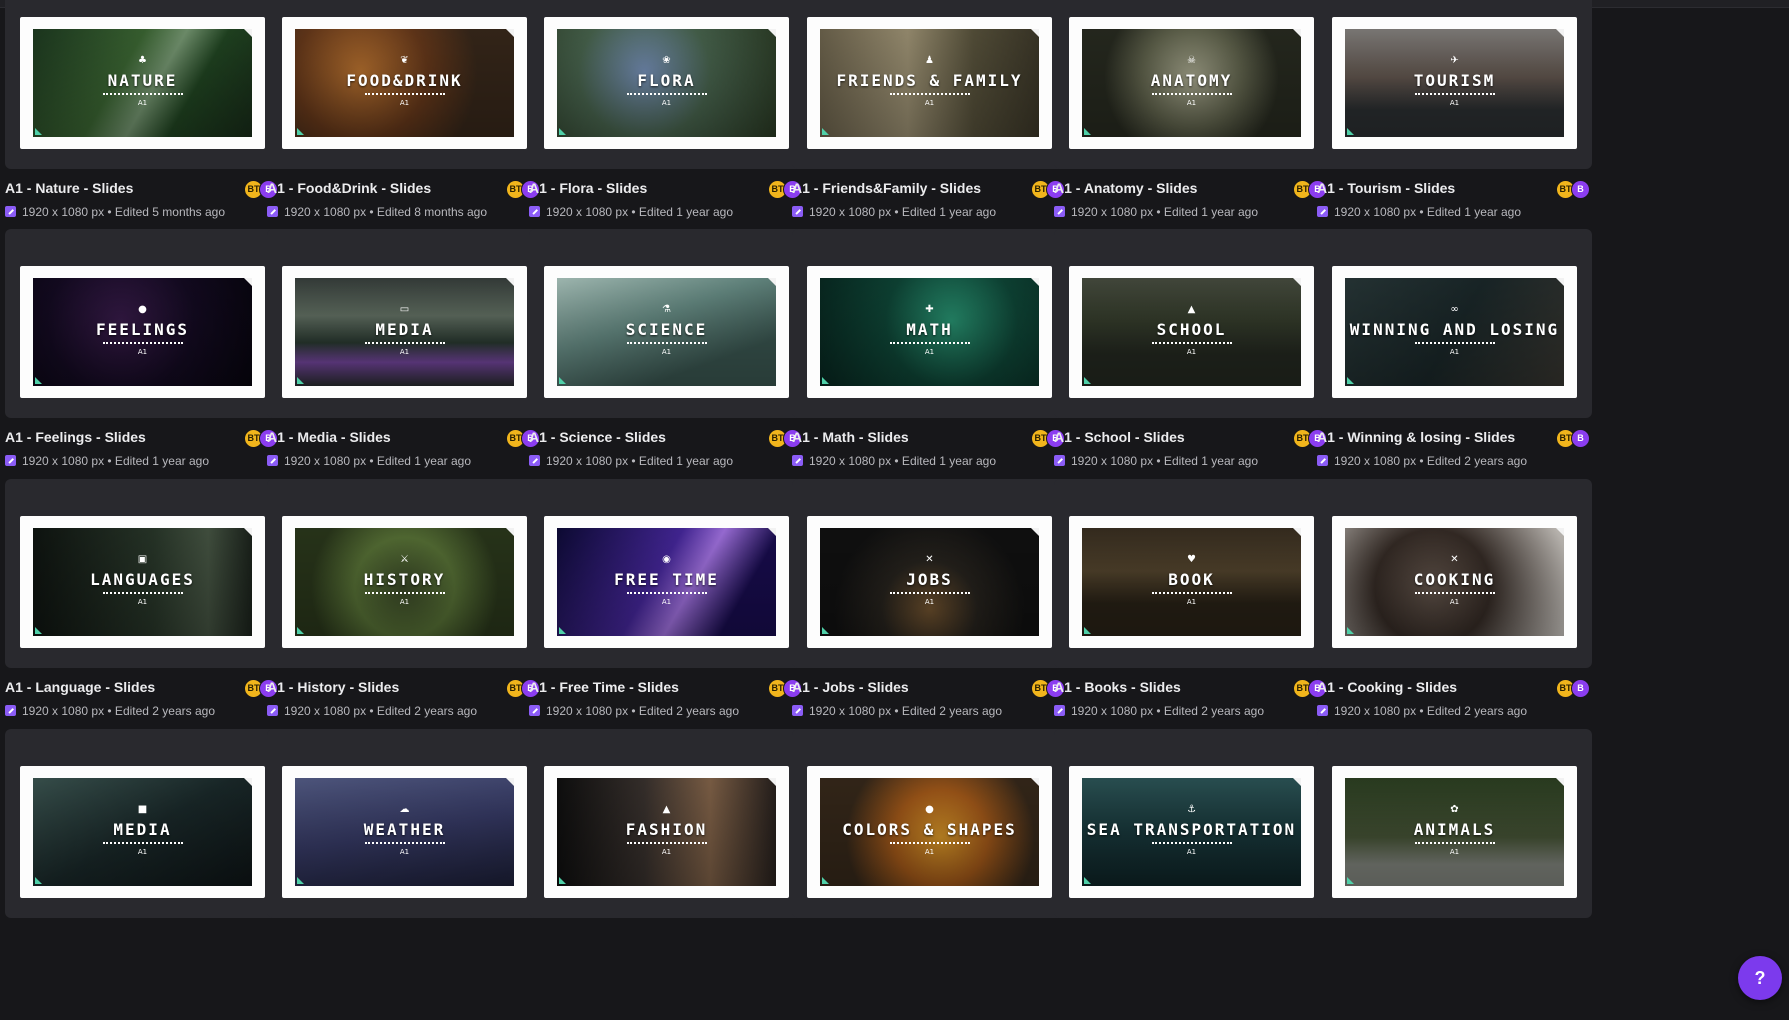  I want to click on design-thumbnail: ✚ MATH A1, so click(929, 323).